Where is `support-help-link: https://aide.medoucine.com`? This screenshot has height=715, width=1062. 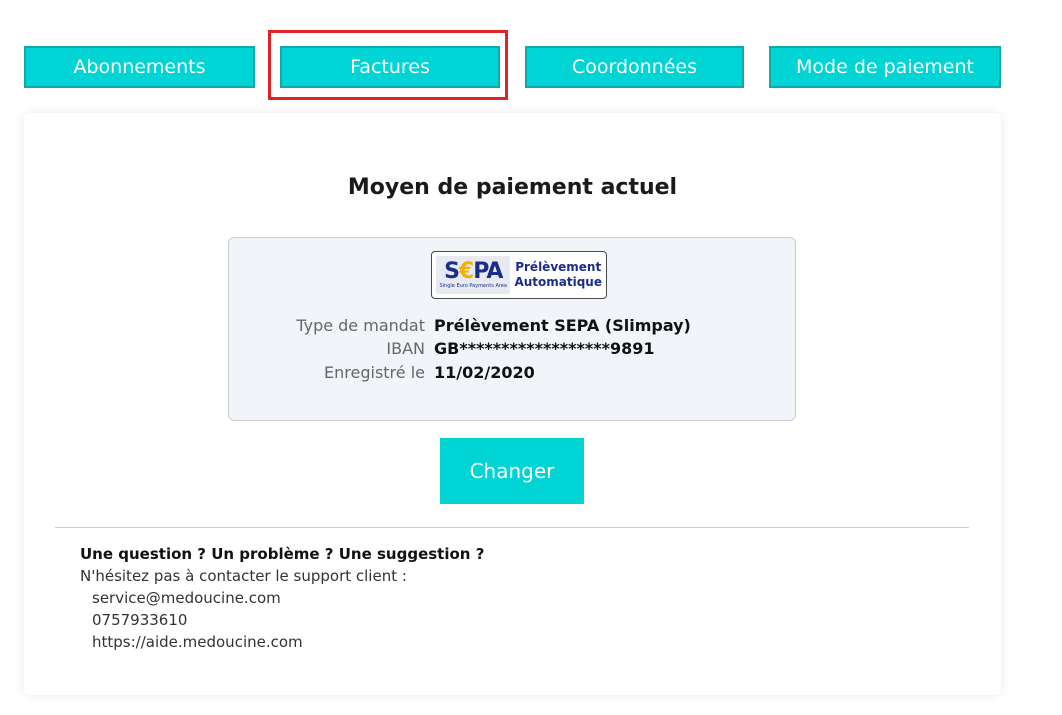 support-help-link: https://aide.medoucine.com is located at coordinates (282, 642).